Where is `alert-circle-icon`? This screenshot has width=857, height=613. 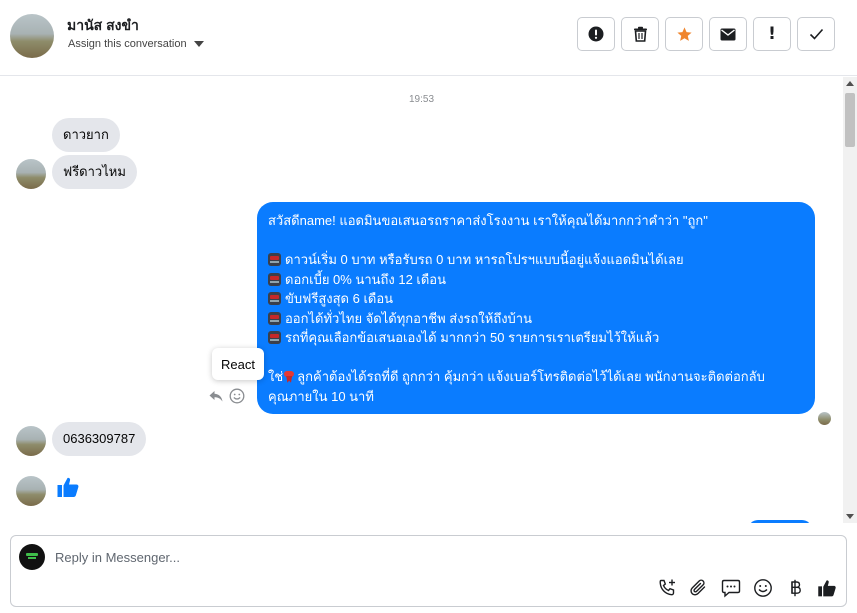
alert-circle-icon is located at coordinates (596, 34).